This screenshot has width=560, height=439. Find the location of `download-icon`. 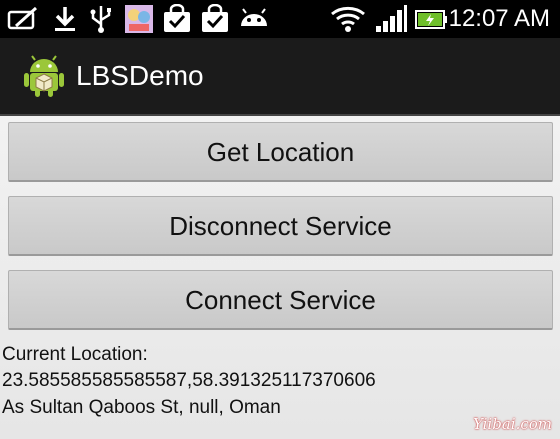

download-icon is located at coordinates (65, 19).